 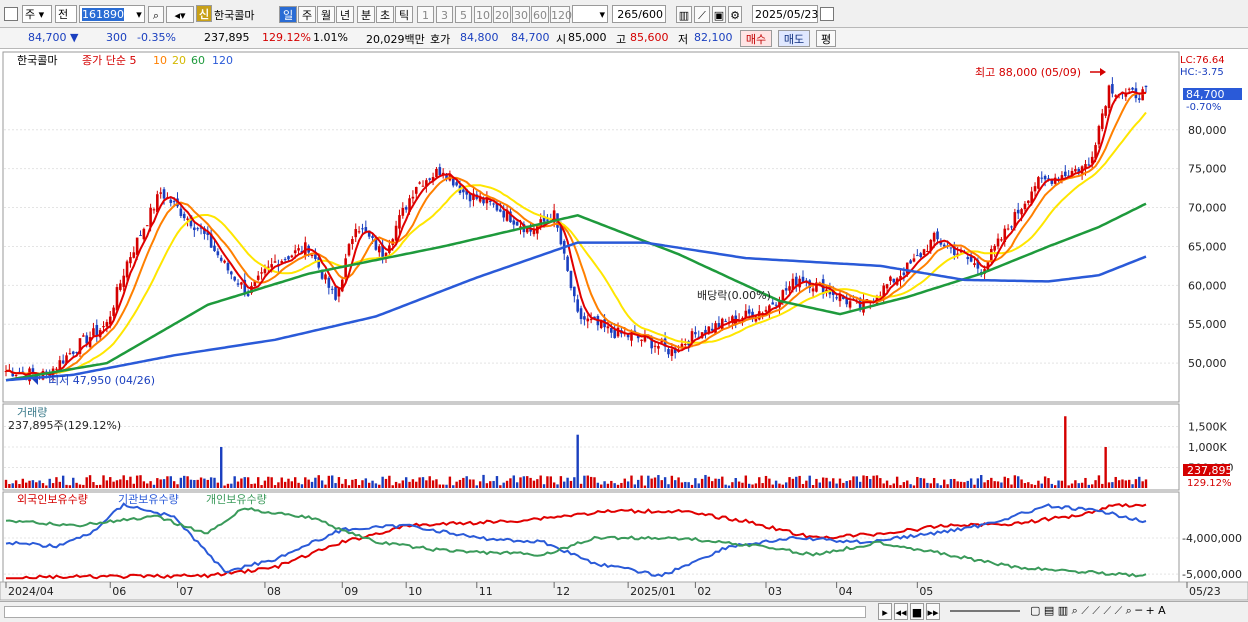 I want to click on prev-button: 전, so click(x=66, y=14).